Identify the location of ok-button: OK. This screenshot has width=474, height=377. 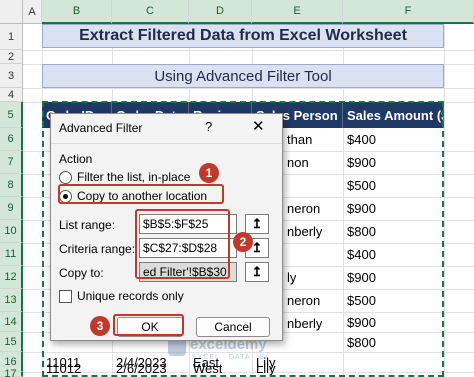
(150, 327).